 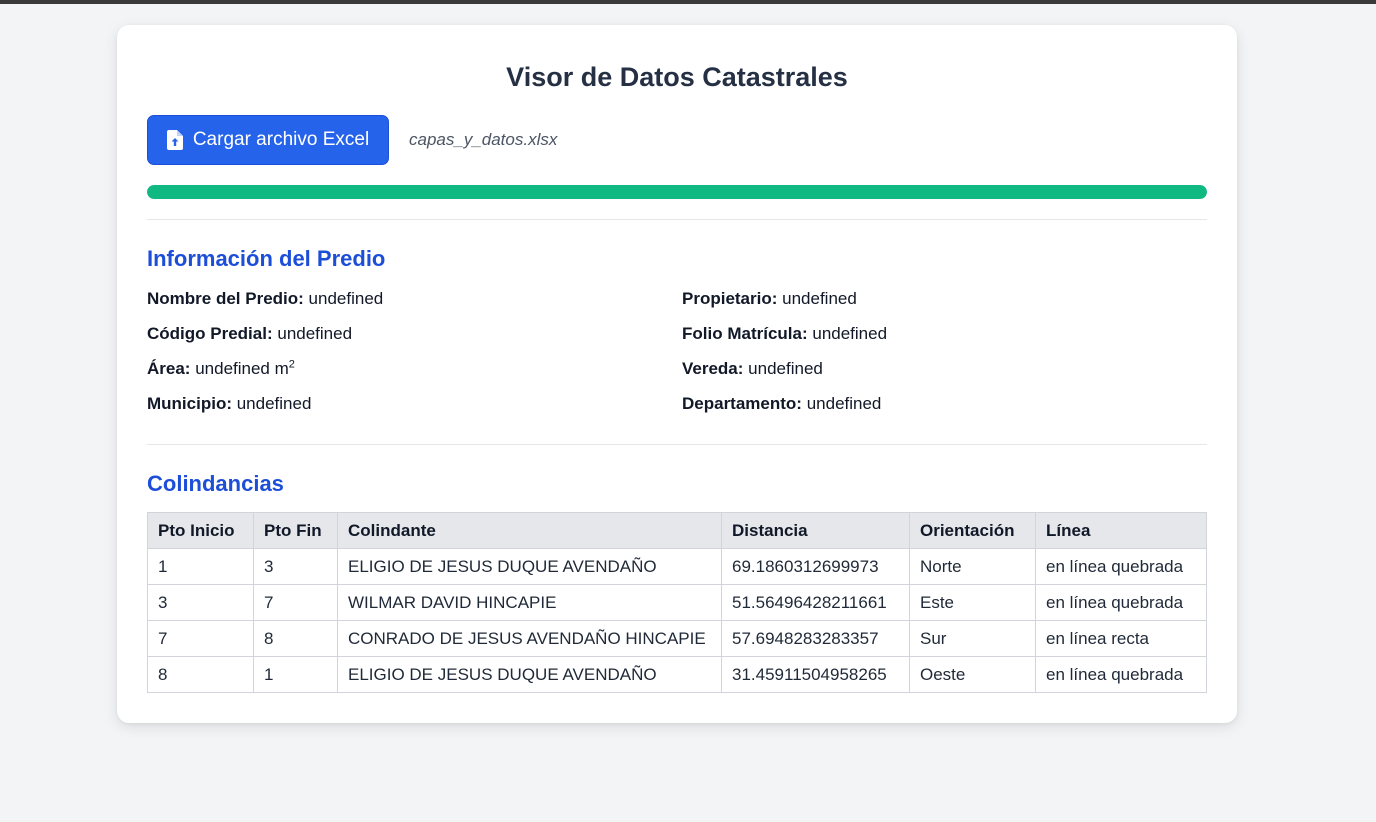 I want to click on browser-top-strip, so click(x=688, y=2).